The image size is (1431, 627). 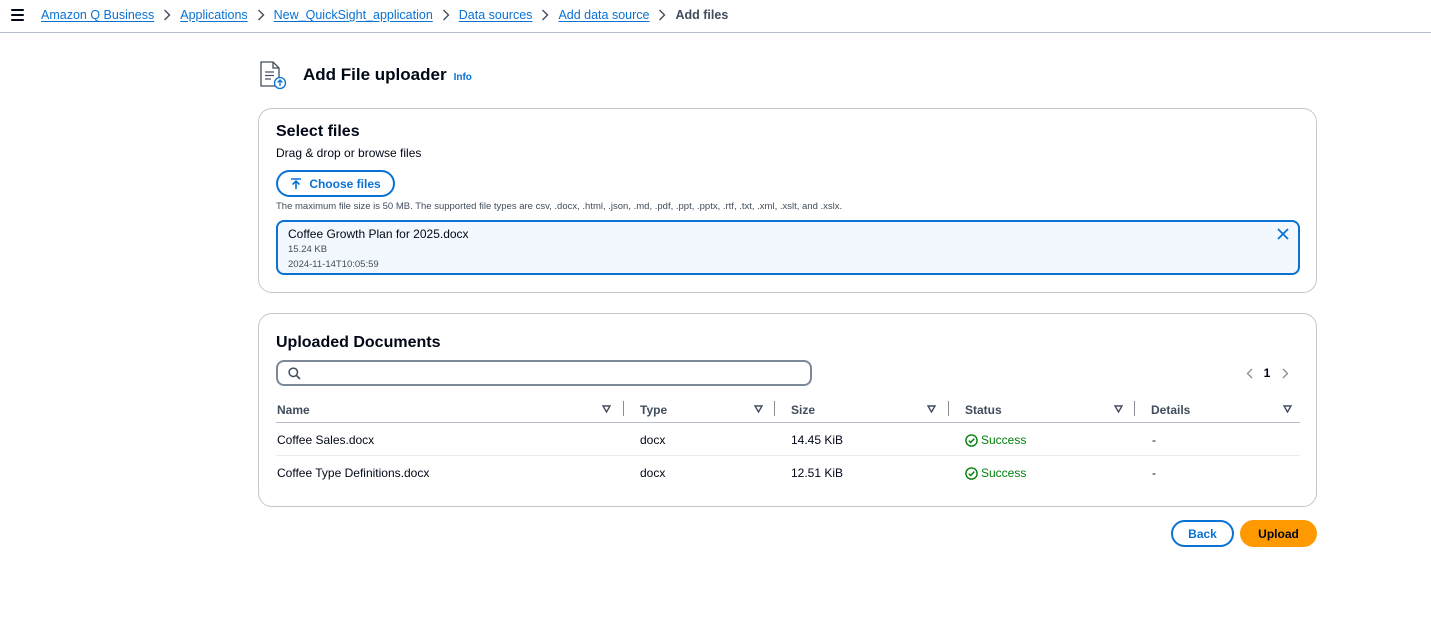 What do you see at coordinates (273, 75) in the screenshot?
I see `document-upload-icon` at bounding box center [273, 75].